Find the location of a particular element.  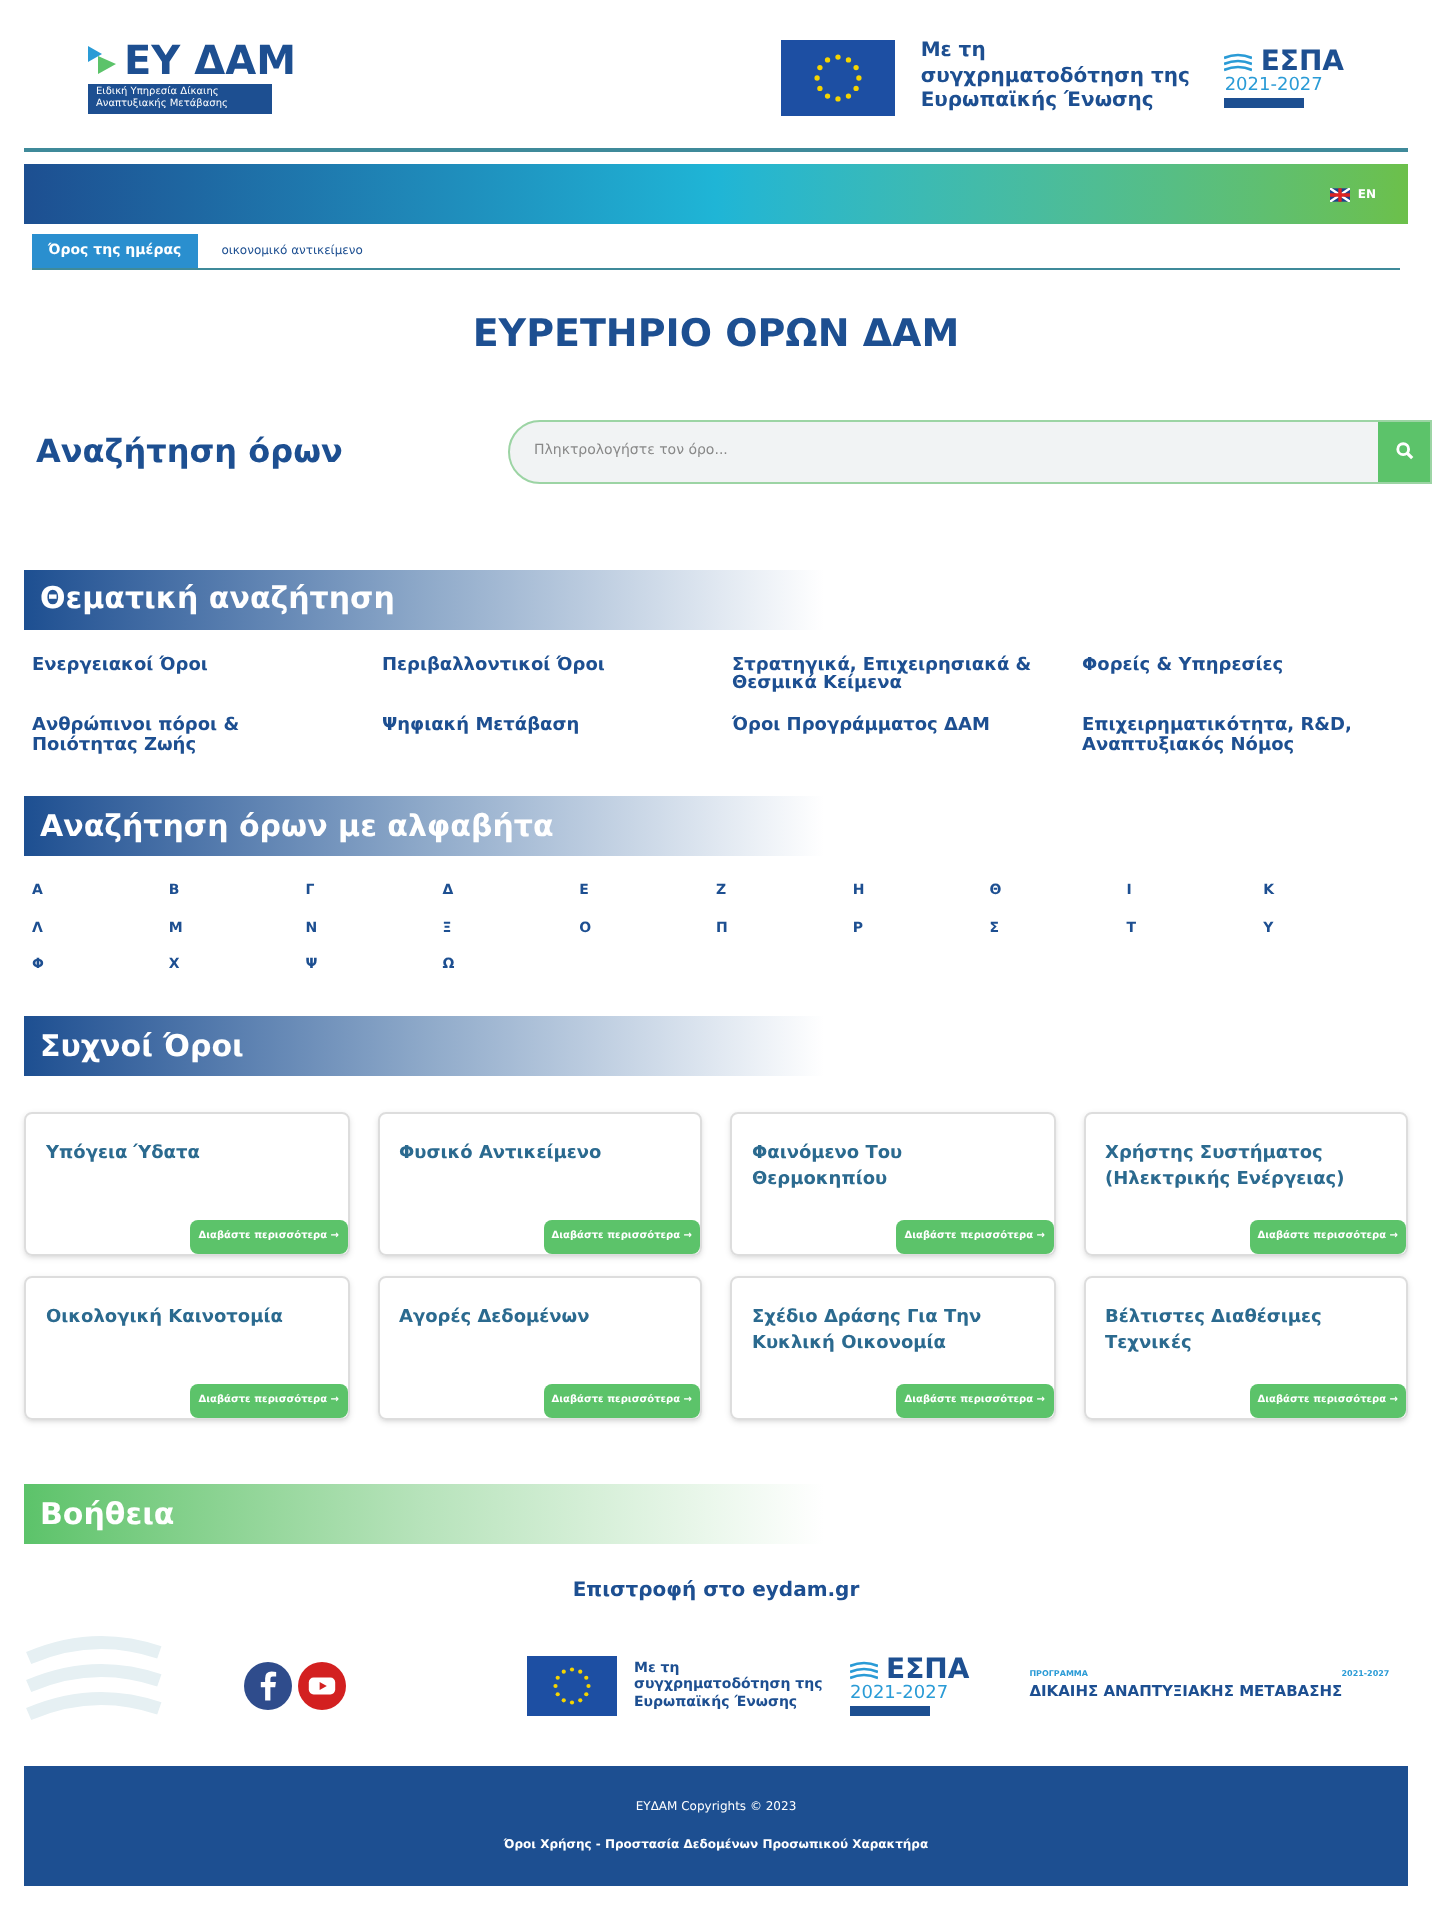

category-link: Στρατηγικά, Επιχειρησιακά & Θεσμικά Κείμενα is located at coordinates (891, 676).